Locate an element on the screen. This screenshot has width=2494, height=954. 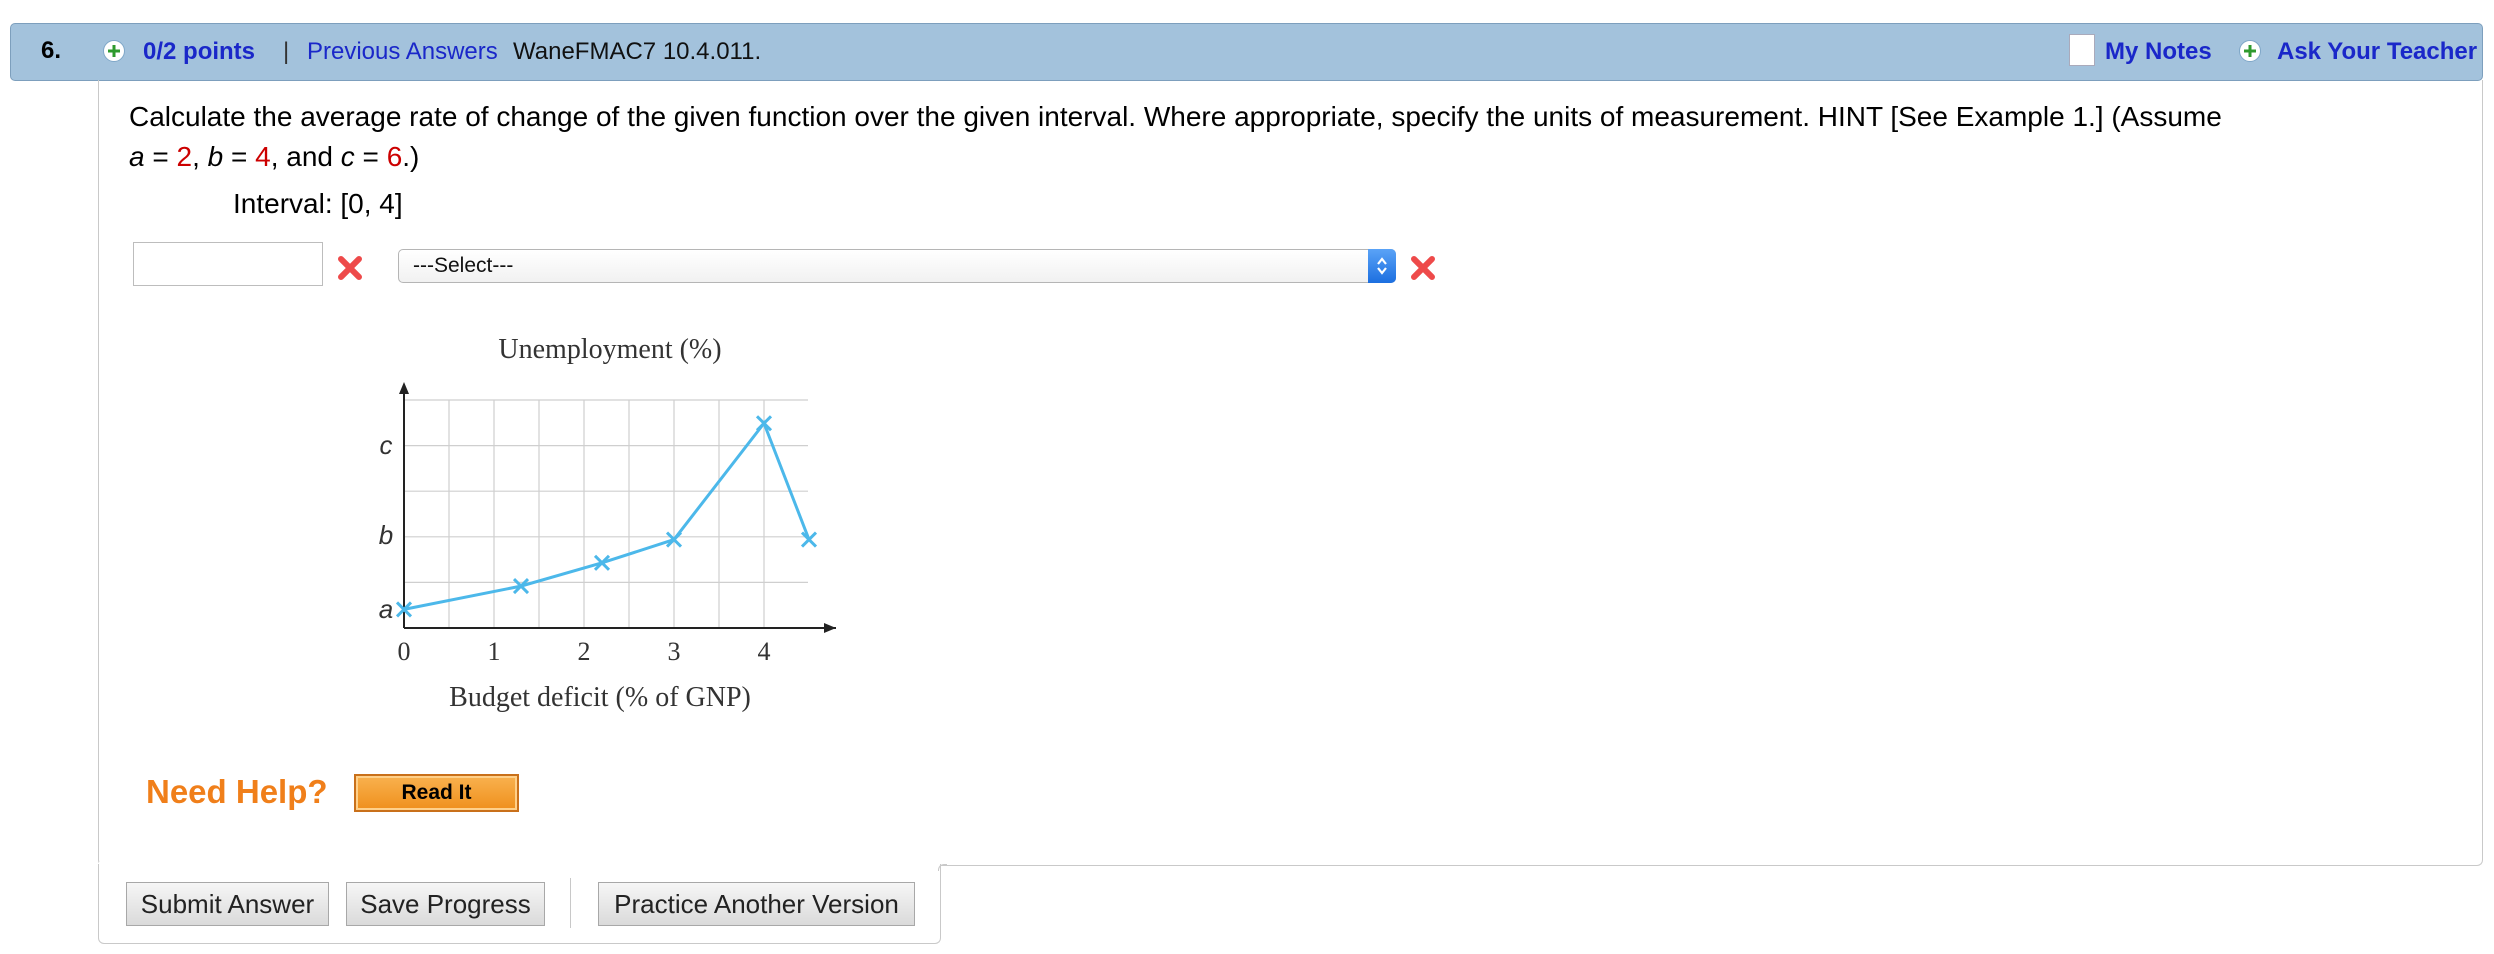
x-tick-label: 0 is located at coordinates (404, 651).